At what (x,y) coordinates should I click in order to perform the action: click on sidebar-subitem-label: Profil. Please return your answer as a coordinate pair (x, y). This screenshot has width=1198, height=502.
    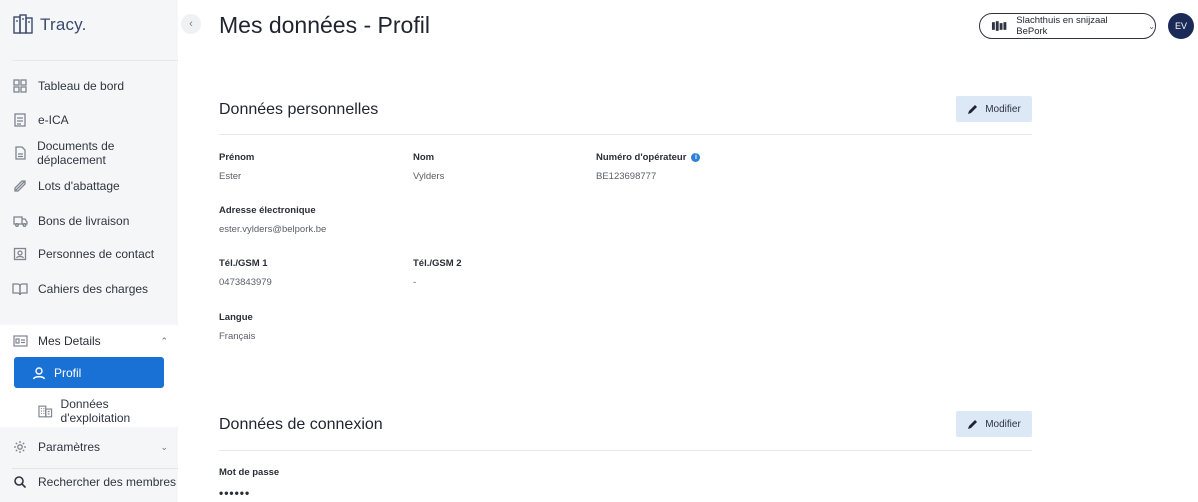
    Looking at the image, I should click on (68, 372).